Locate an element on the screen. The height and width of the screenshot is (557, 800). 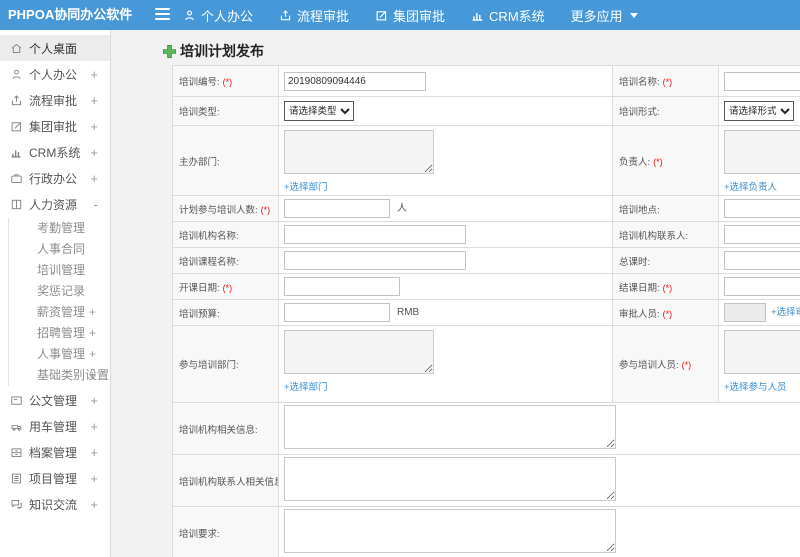
training-name-label: 培训名称: (*) is located at coordinates (665, 81).